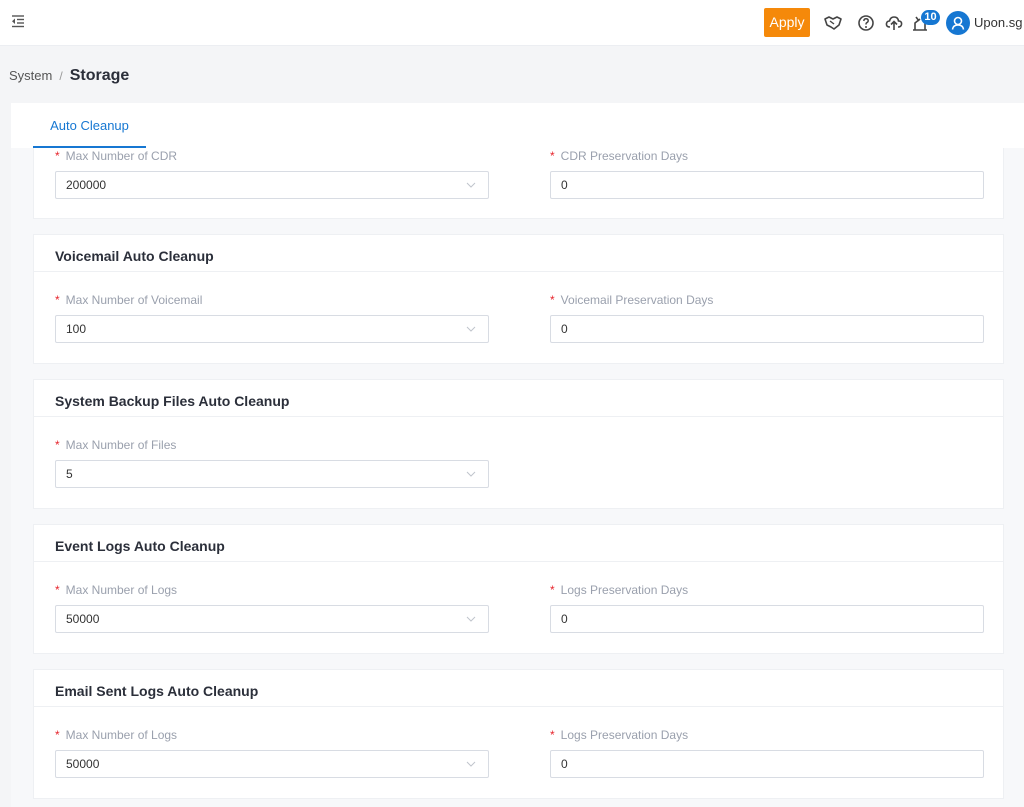  What do you see at coordinates (767, 329) in the screenshot?
I see `voicemail-days-input: 0` at bounding box center [767, 329].